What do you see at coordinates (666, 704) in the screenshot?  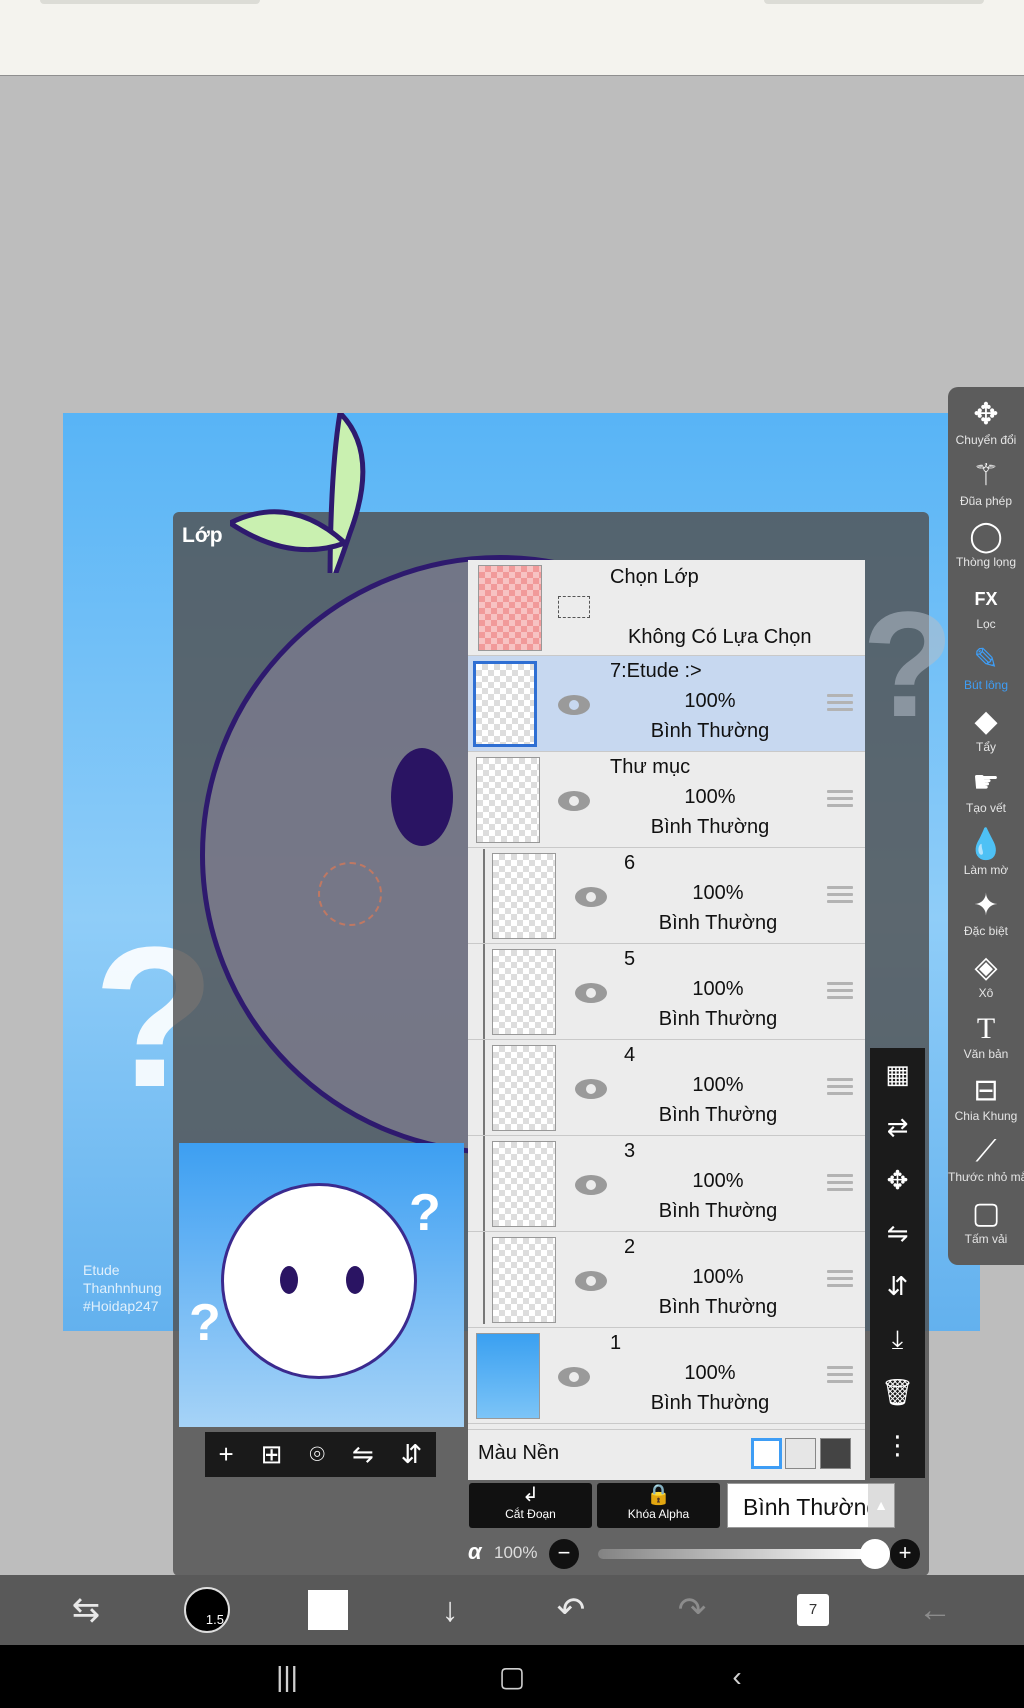 I see `layer-row: 7:Etude :> 100% Bình Thường` at bounding box center [666, 704].